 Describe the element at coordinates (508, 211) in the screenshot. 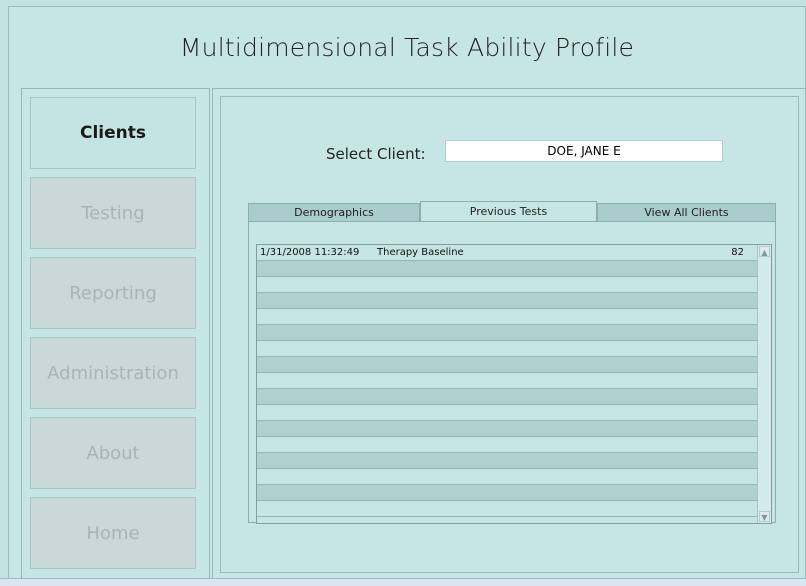

I see `tab-previous-tests: Previous Tests` at that location.